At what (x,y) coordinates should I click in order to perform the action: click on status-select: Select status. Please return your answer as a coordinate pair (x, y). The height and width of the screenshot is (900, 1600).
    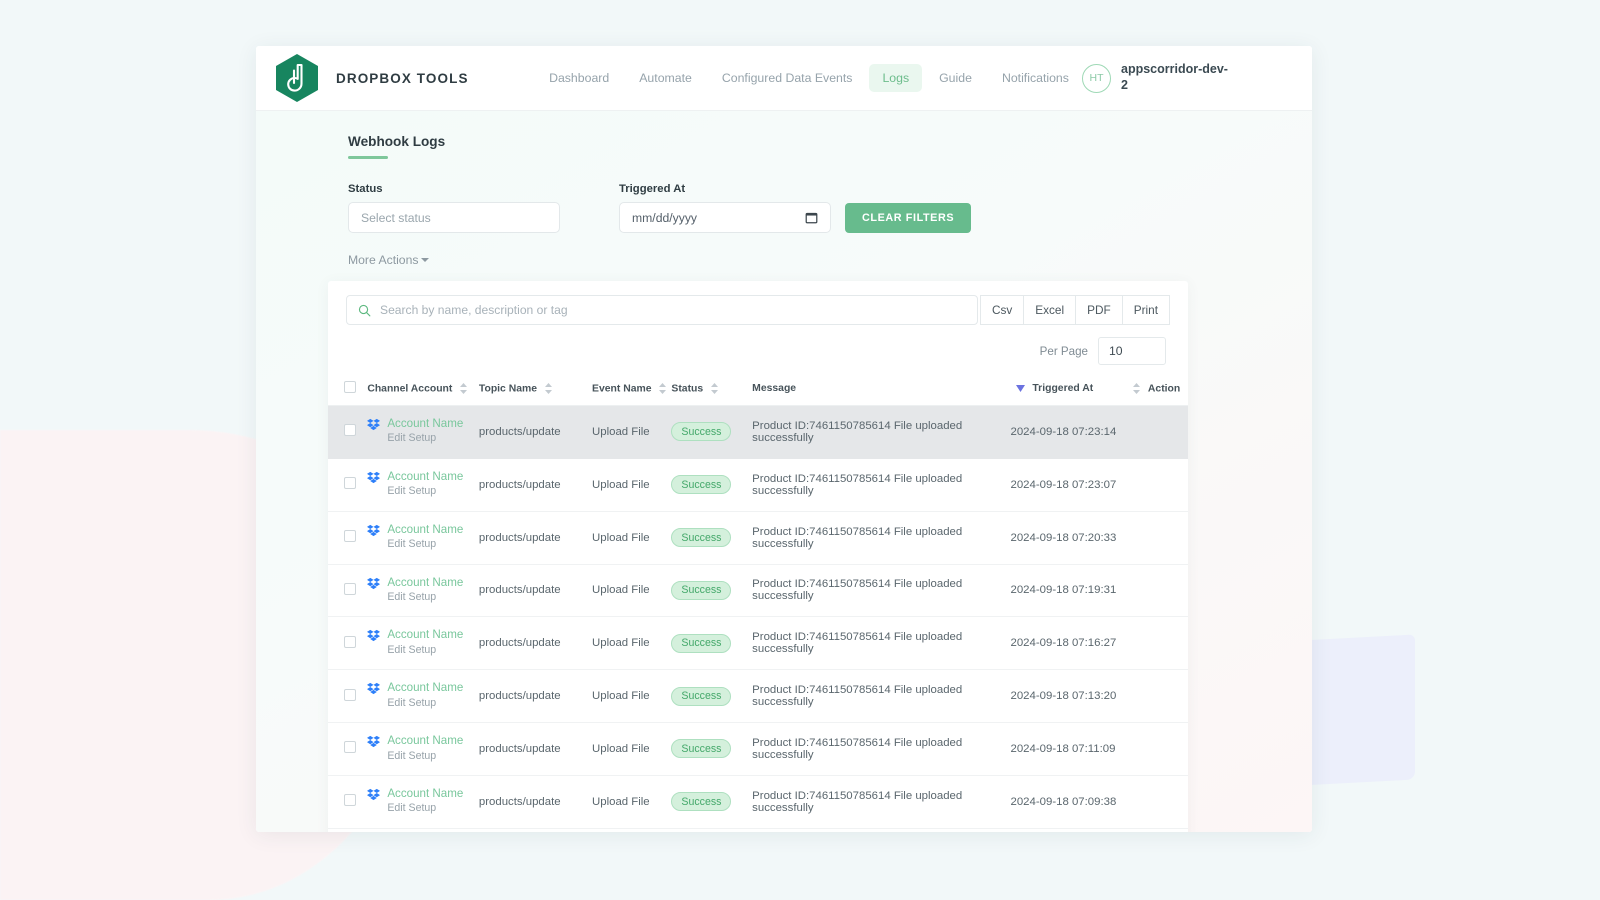
    Looking at the image, I should click on (454, 217).